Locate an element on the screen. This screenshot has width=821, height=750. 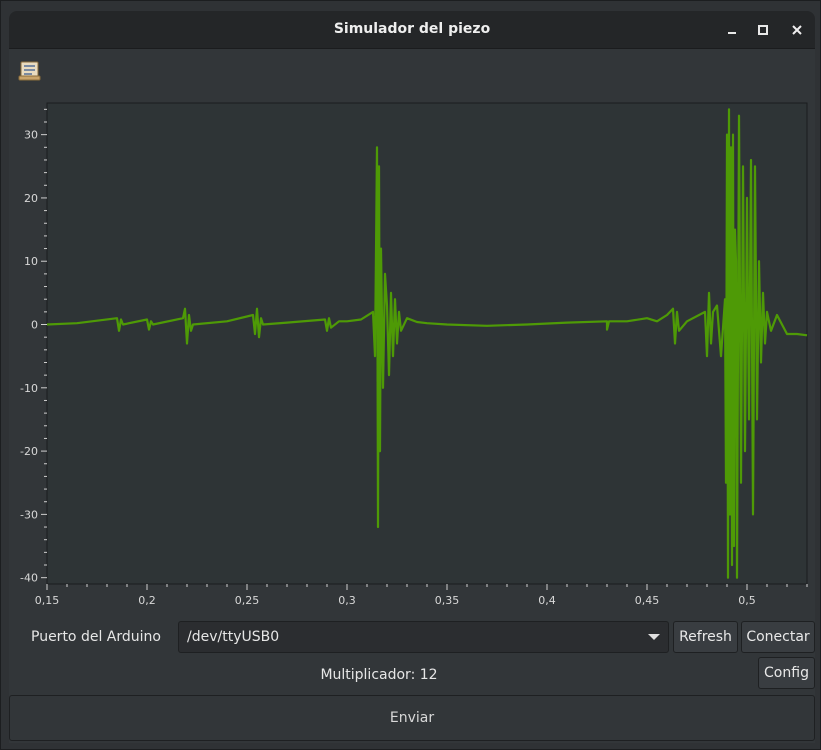
title-bar: Simulador del piezo is located at coordinates (412, 30).